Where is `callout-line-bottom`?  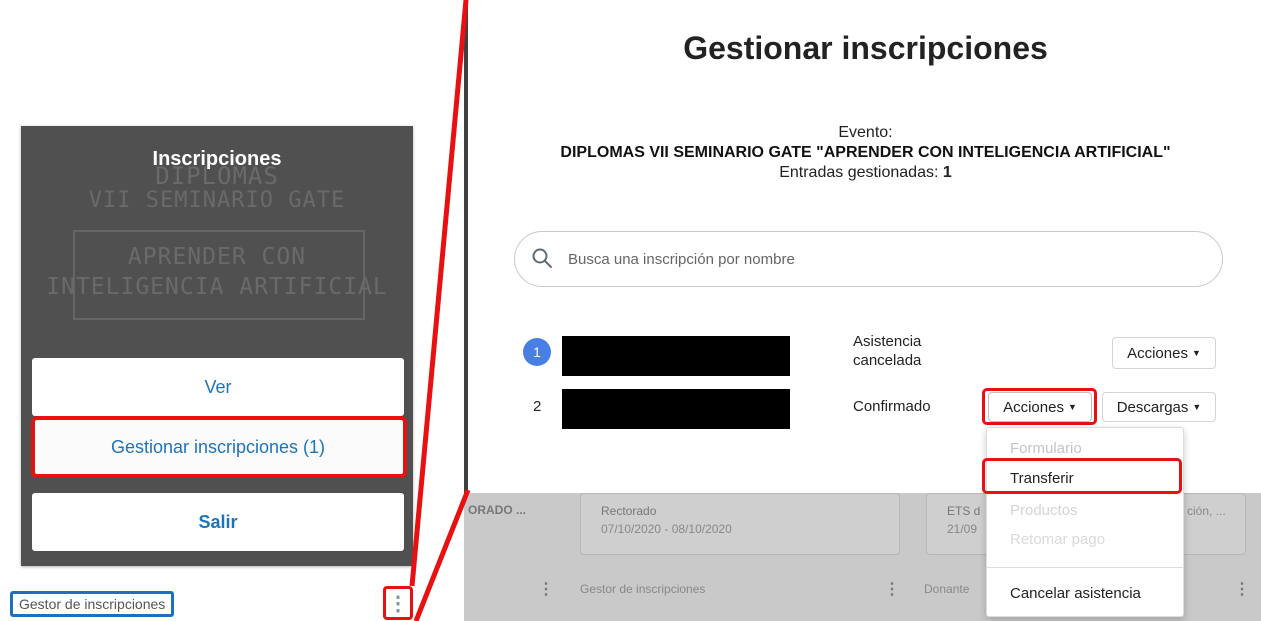
callout-line-bottom is located at coordinates (442, 555).